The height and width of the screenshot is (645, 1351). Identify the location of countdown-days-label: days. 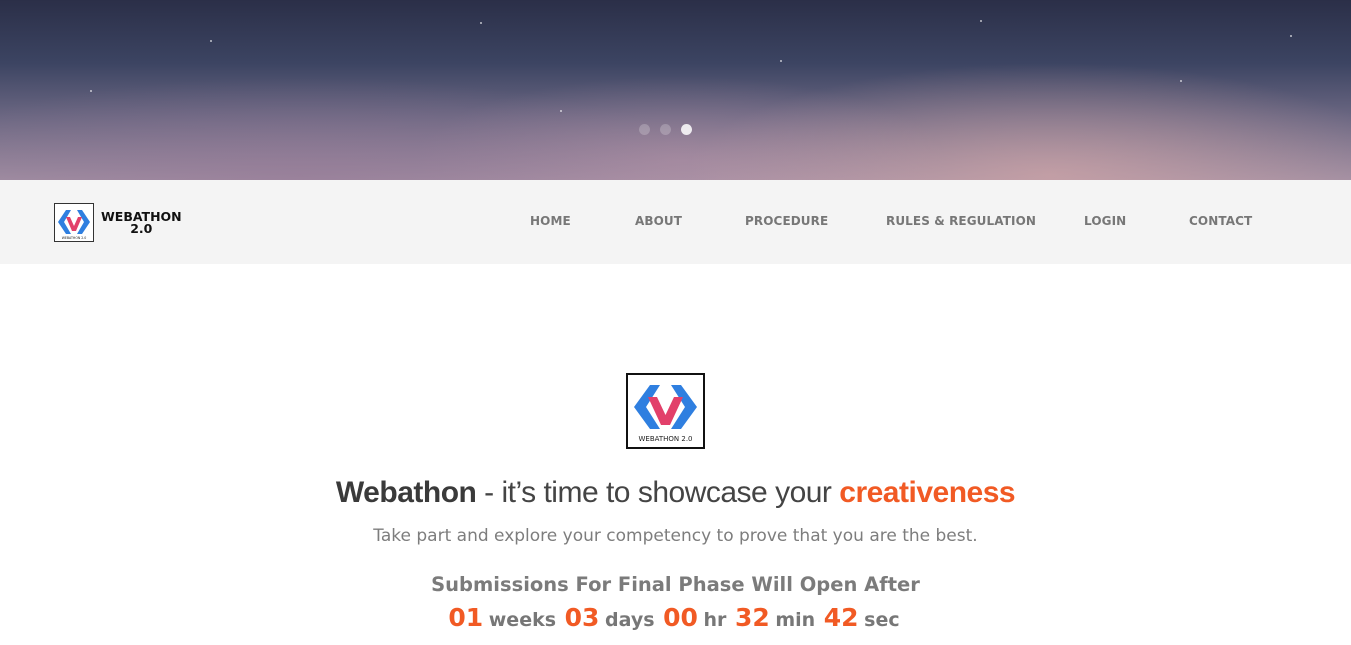
(629, 620).